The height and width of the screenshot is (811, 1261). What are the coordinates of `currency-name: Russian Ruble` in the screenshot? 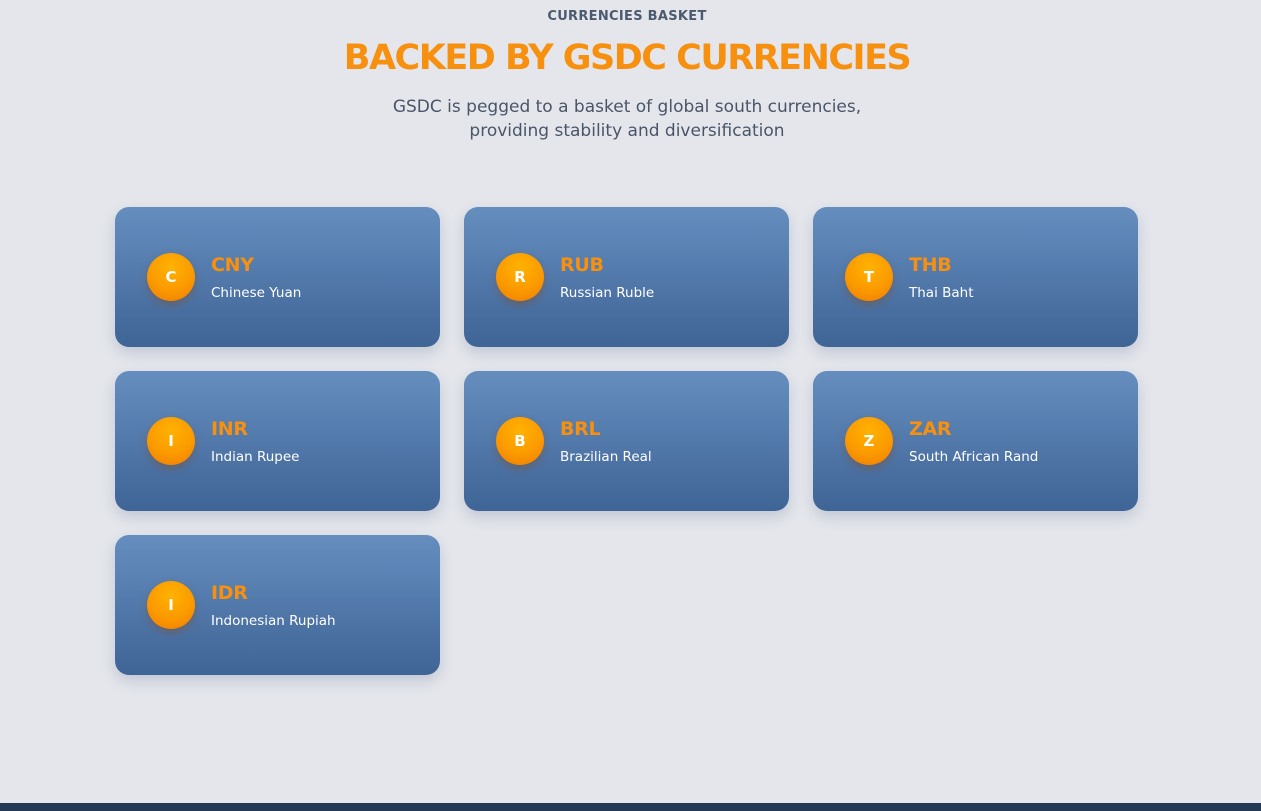 It's located at (607, 293).